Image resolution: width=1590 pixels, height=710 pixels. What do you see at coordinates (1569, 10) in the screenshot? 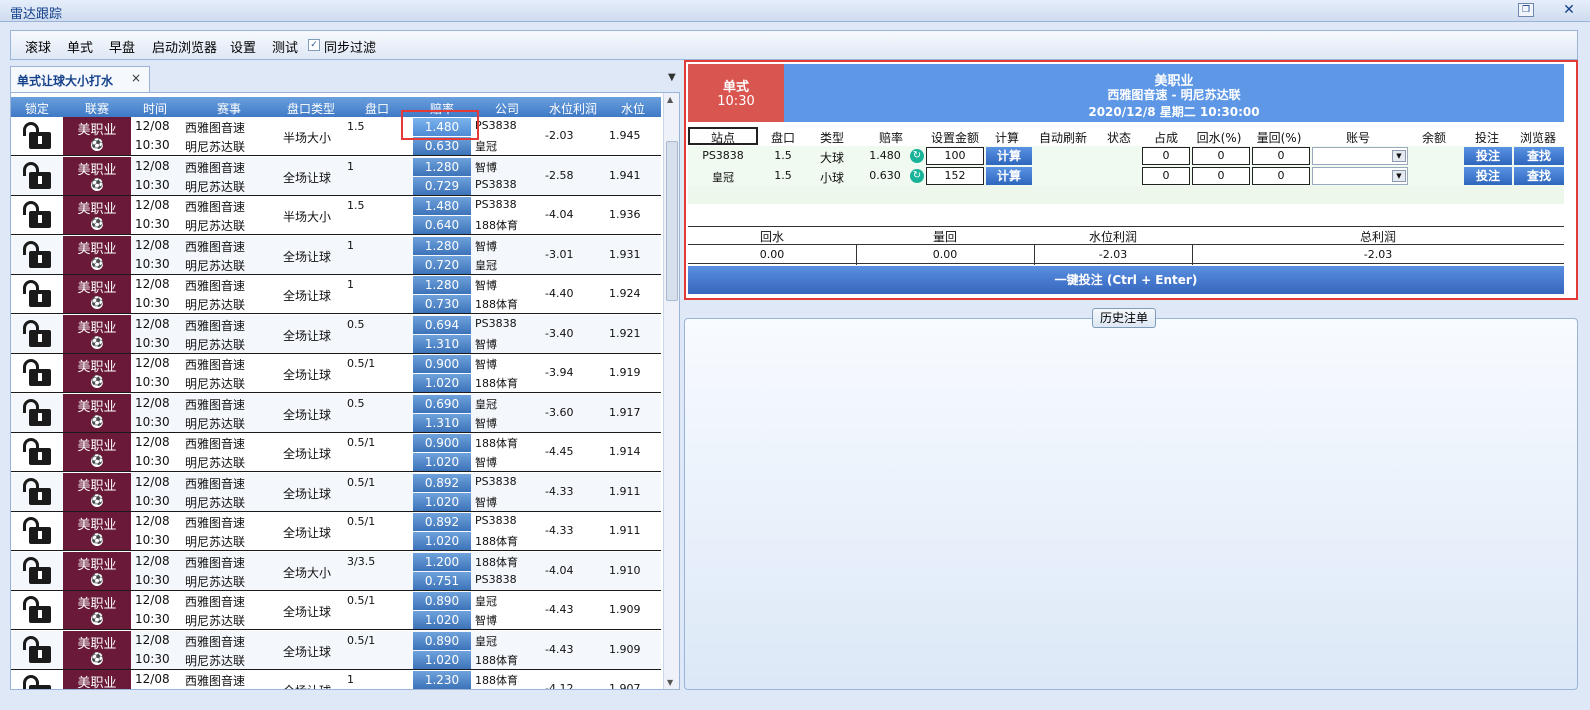
I see `close-icon: ✕` at bounding box center [1569, 10].